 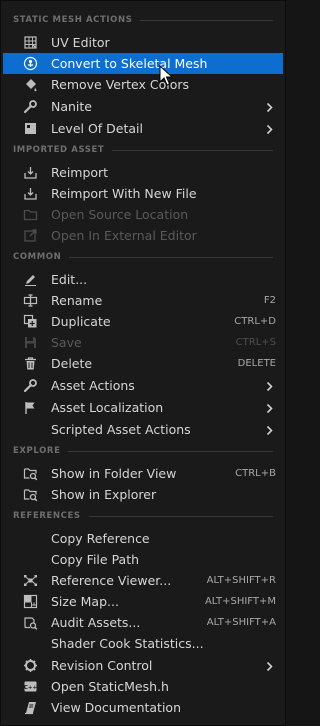 I want to click on menu-item-shortcut: CTRL+D, so click(x=255, y=321).